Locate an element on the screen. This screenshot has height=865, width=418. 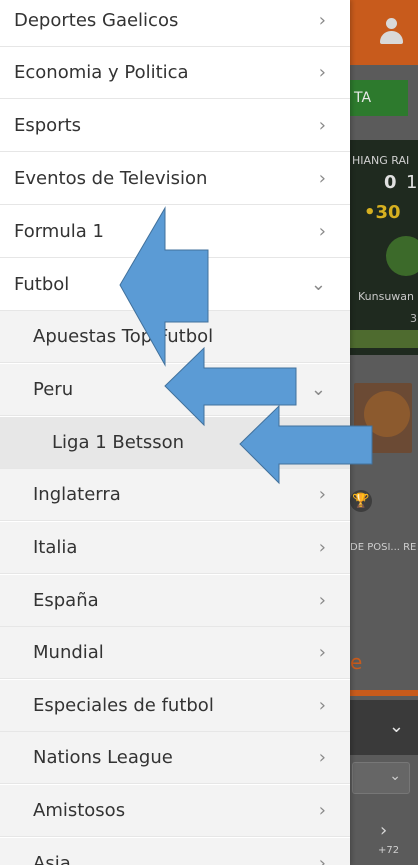
orange-divider is located at coordinates (384, 693).